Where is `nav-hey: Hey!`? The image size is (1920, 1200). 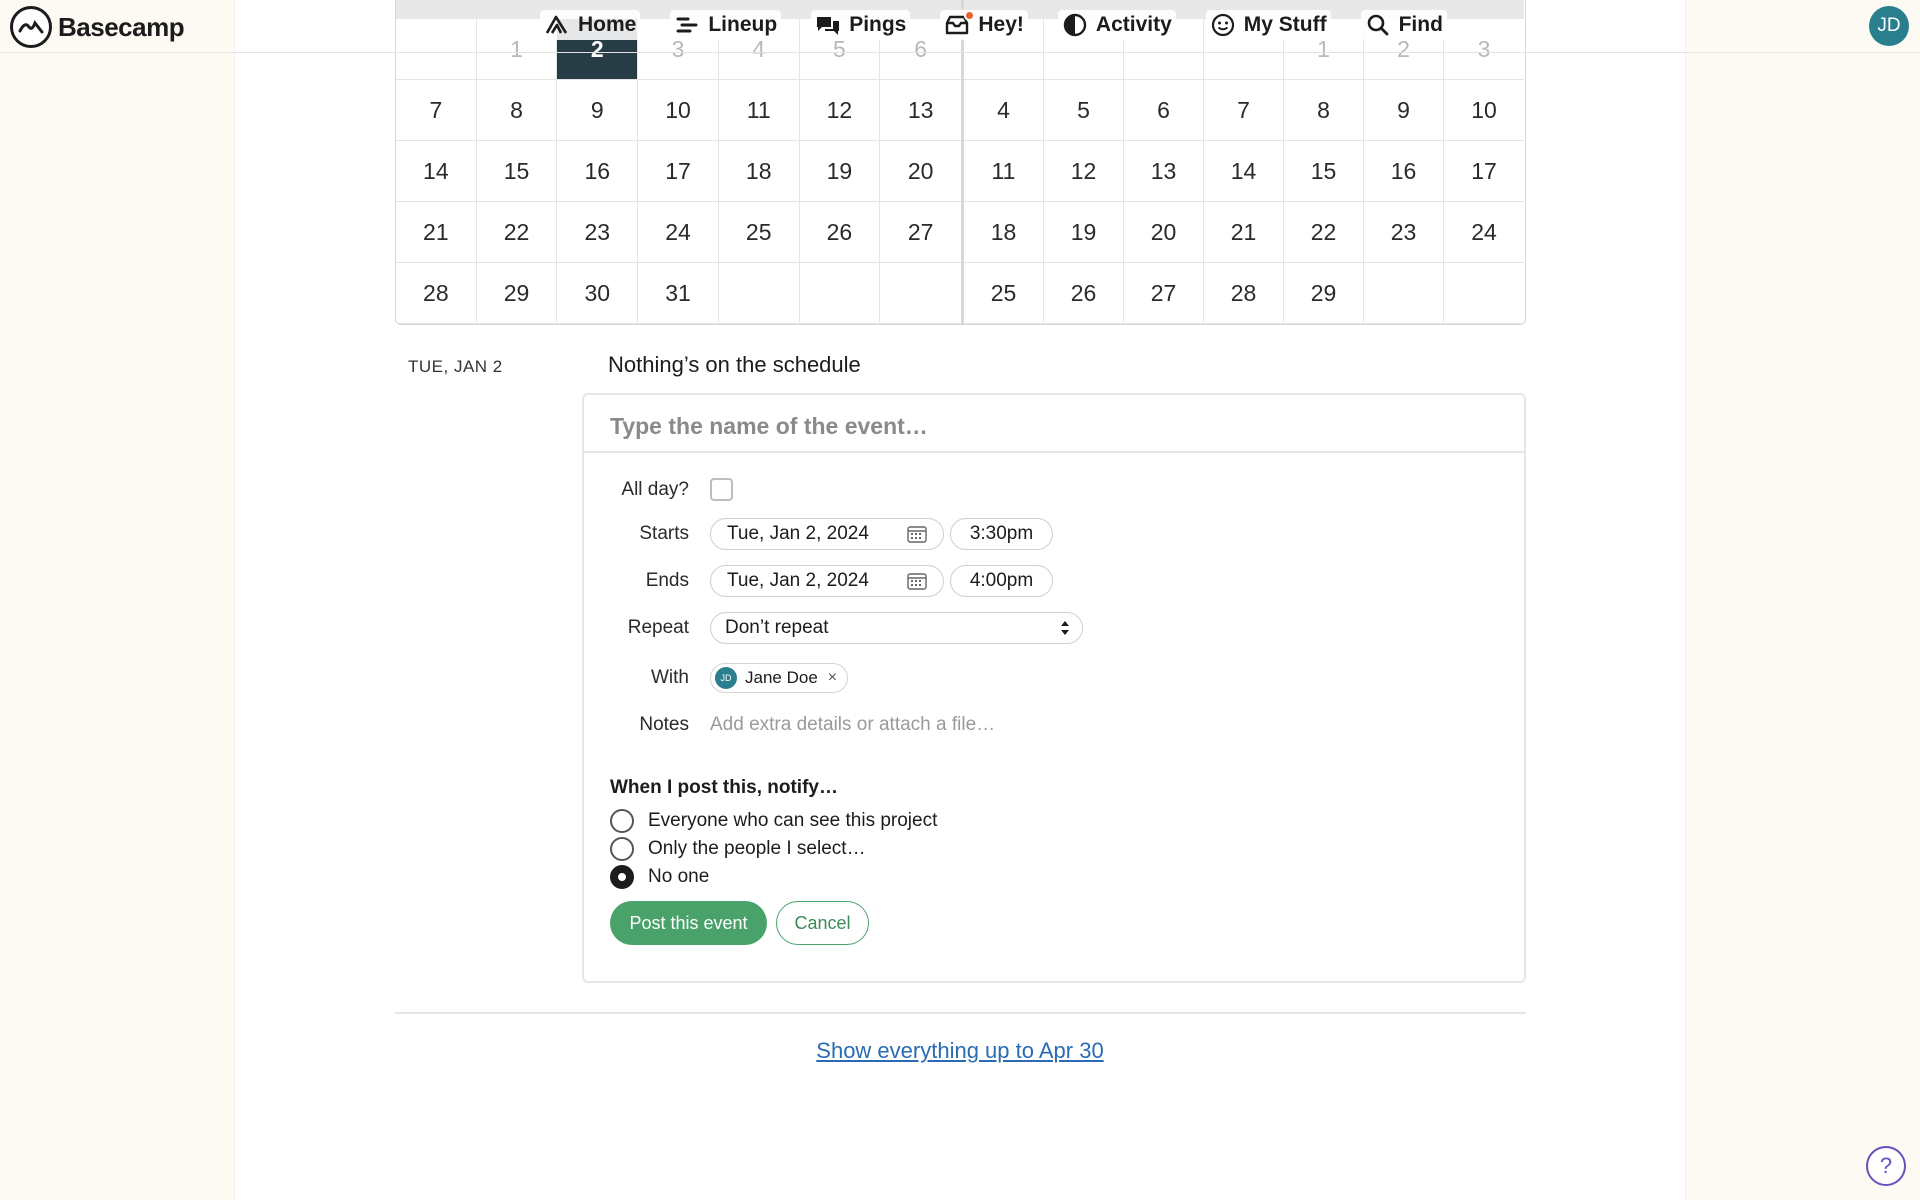 nav-hey: Hey! is located at coordinates (984, 25).